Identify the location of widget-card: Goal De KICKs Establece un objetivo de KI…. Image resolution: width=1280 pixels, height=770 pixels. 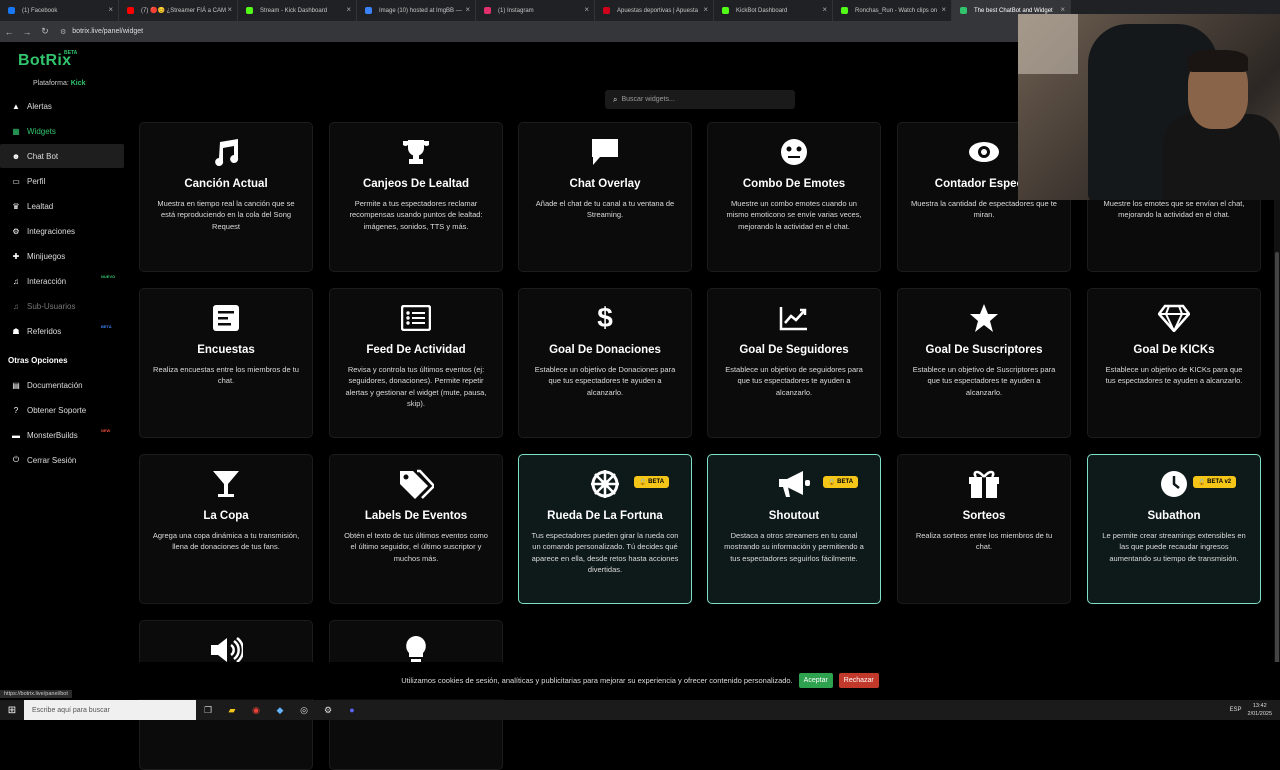
(1174, 363).